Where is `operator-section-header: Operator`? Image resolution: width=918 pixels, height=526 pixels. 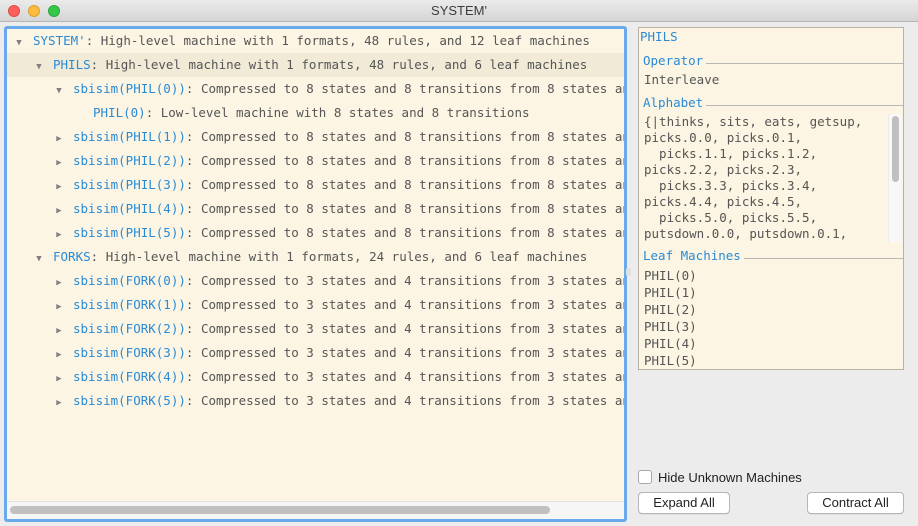 operator-section-header: Operator is located at coordinates (773, 60).